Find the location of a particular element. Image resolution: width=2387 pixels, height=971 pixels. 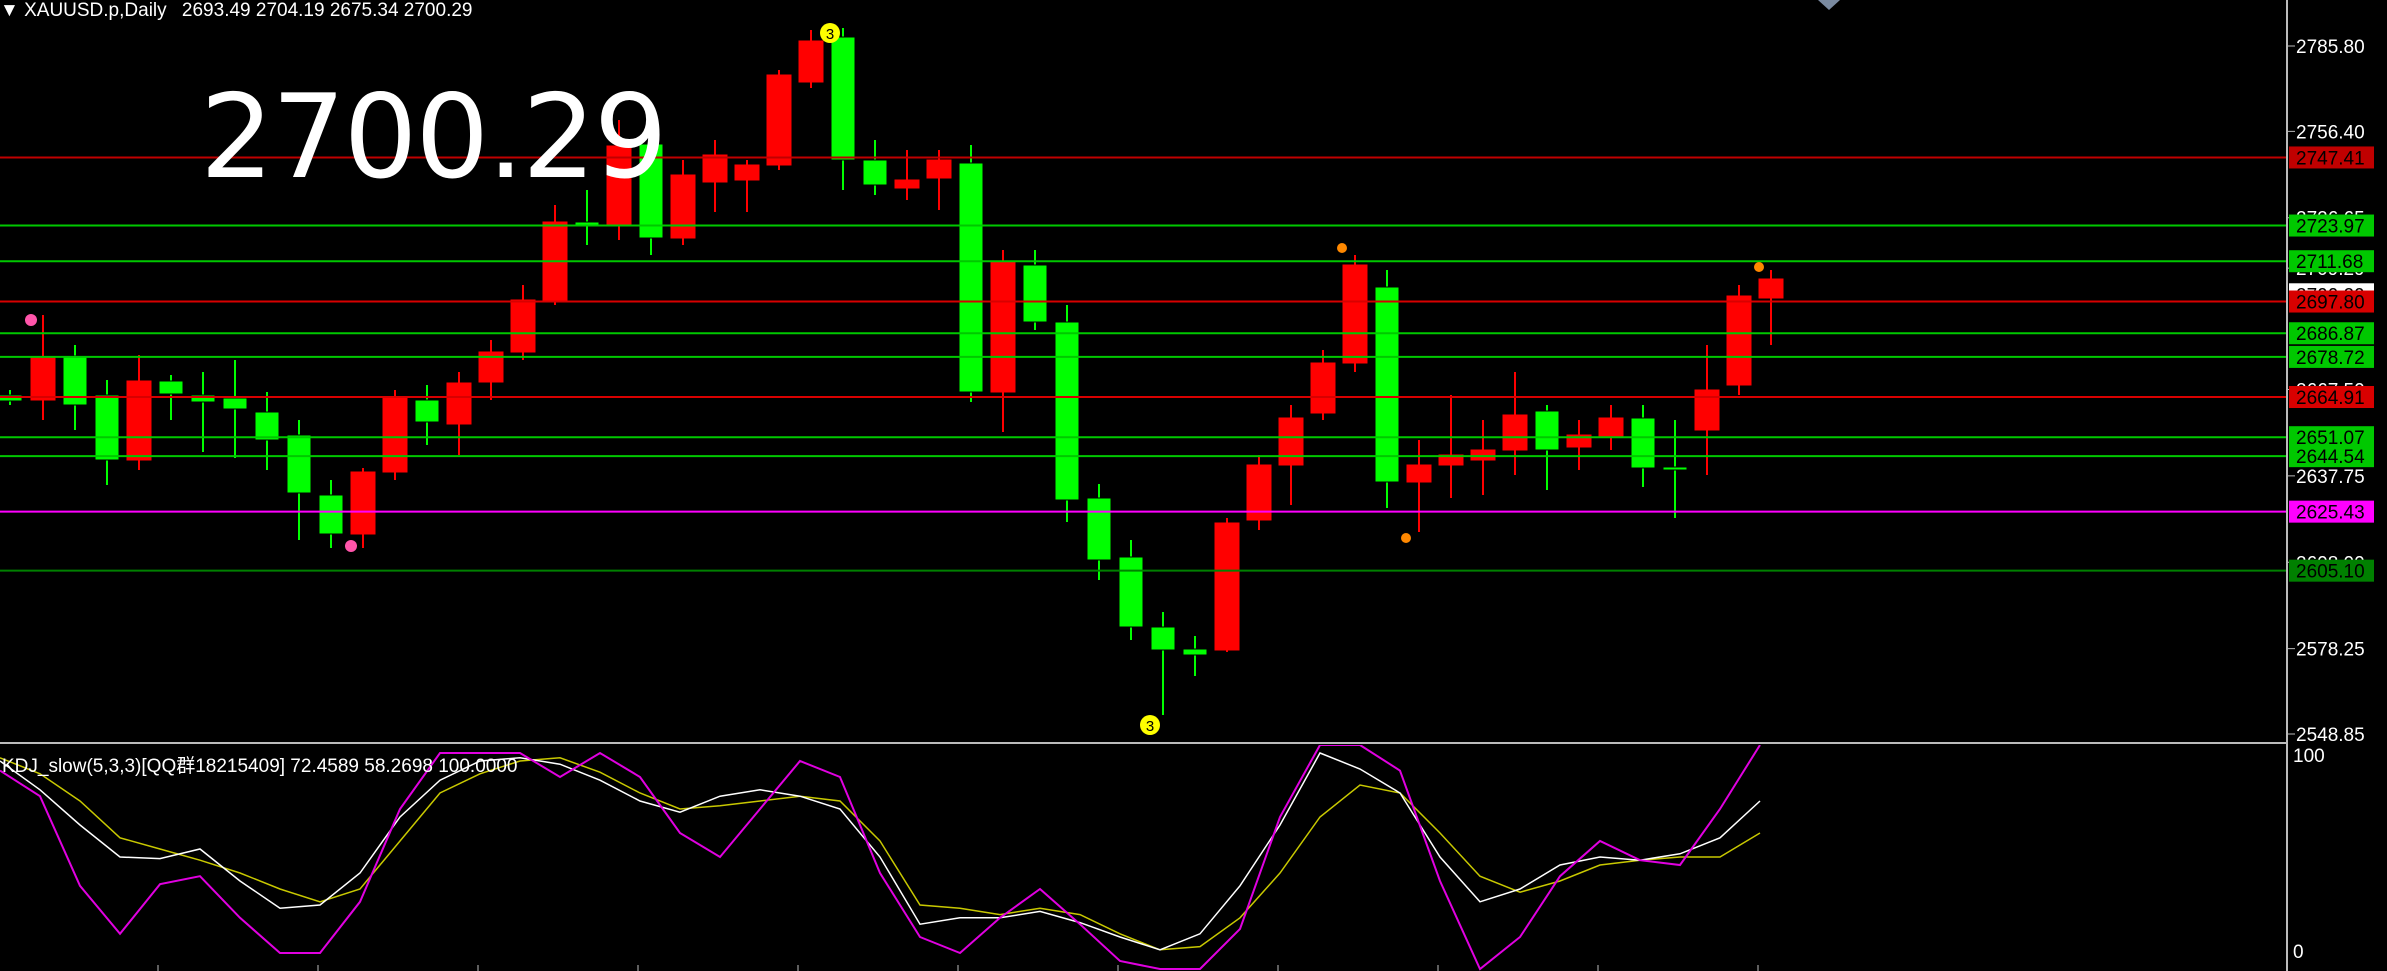

level-price-label: 2664.91 is located at coordinates (2330, 398).